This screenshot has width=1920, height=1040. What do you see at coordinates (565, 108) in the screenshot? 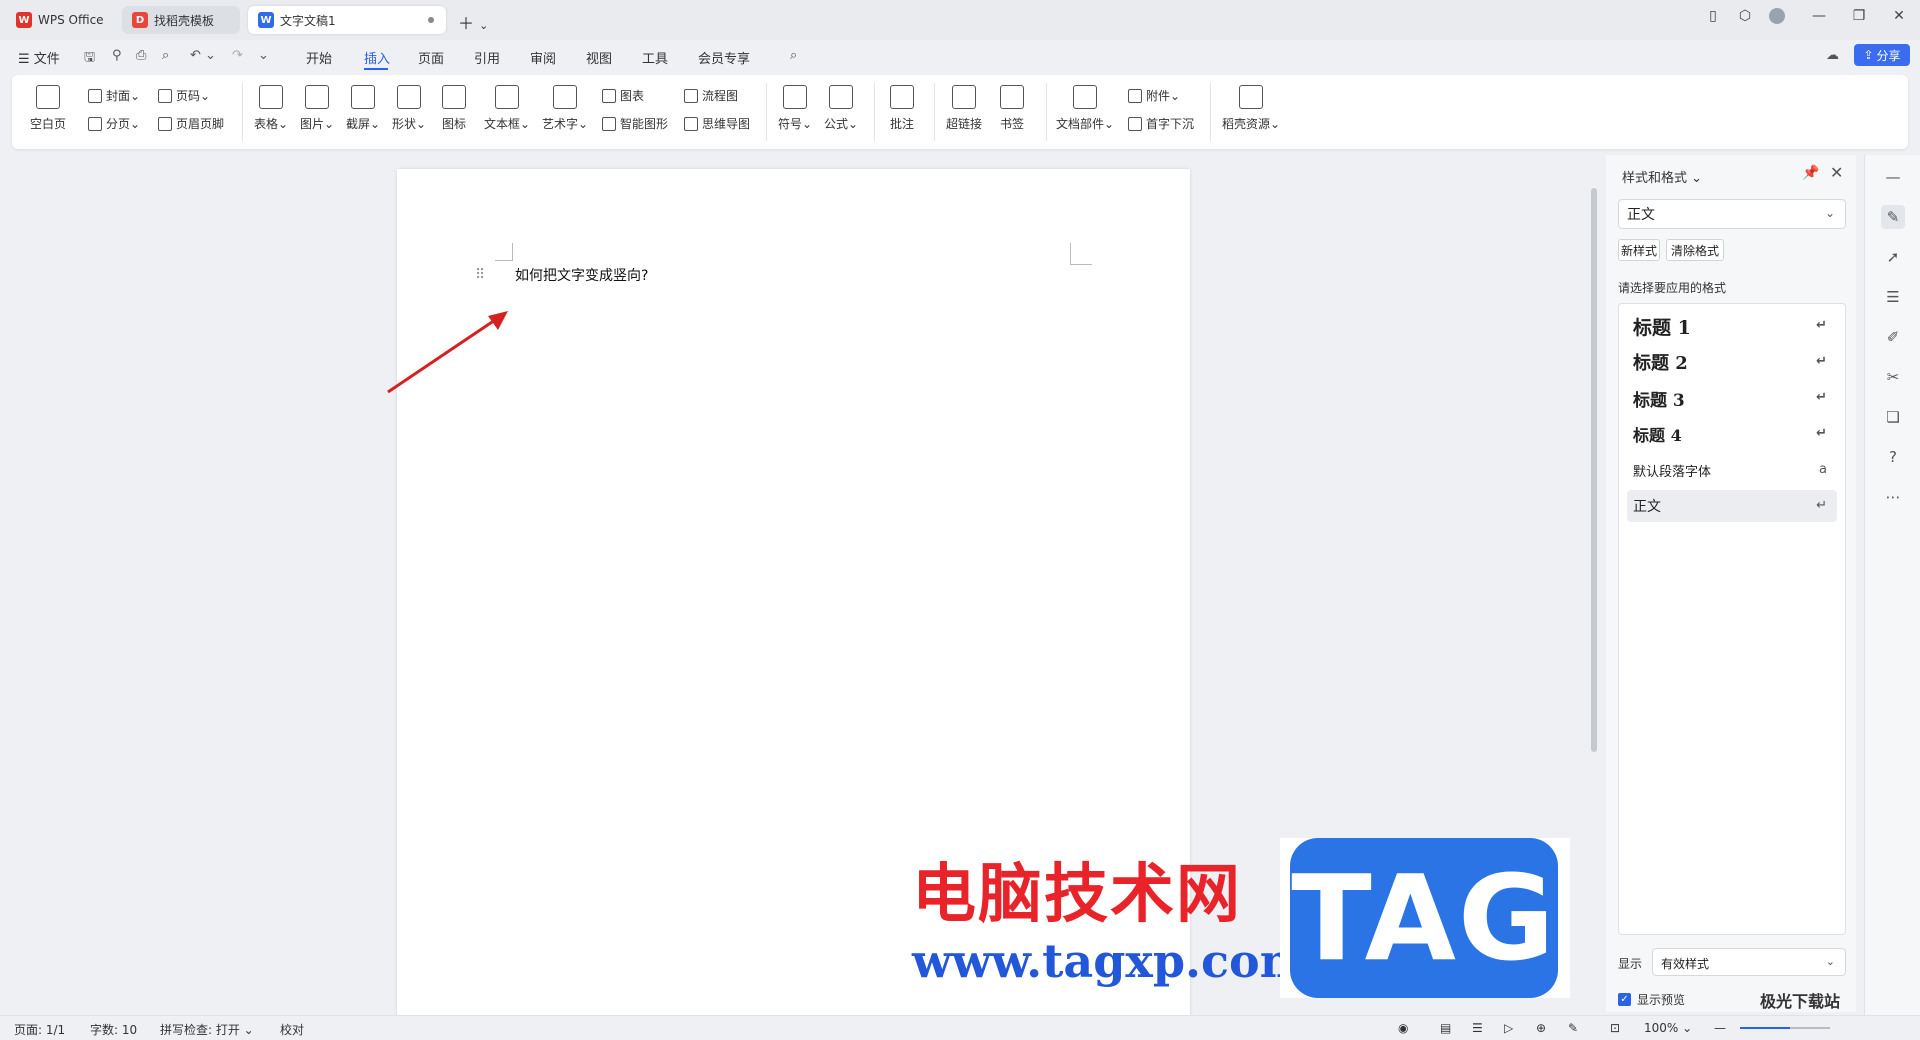
I see `wordart-button: 艺术字⌄` at bounding box center [565, 108].